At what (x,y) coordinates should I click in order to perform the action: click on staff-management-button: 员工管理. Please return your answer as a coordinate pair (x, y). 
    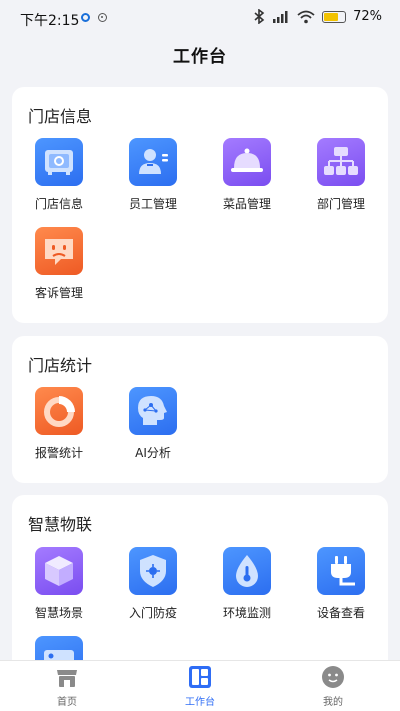
    Looking at the image, I should click on (153, 175).